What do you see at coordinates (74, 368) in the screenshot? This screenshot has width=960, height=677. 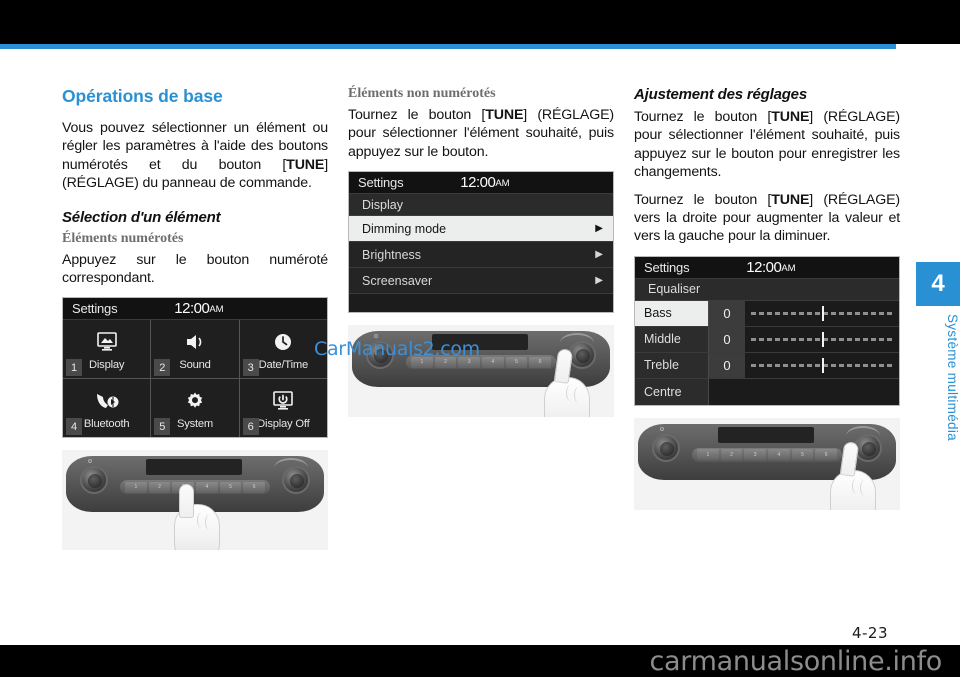 I see `tile-number: 1` at bounding box center [74, 368].